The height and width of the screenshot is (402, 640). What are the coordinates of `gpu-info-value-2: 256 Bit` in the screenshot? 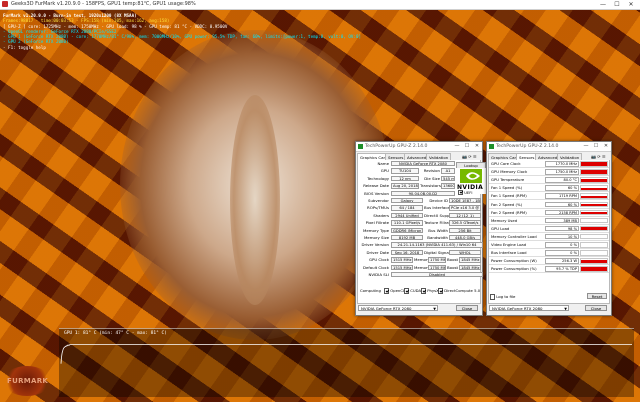 It's located at (465, 230).